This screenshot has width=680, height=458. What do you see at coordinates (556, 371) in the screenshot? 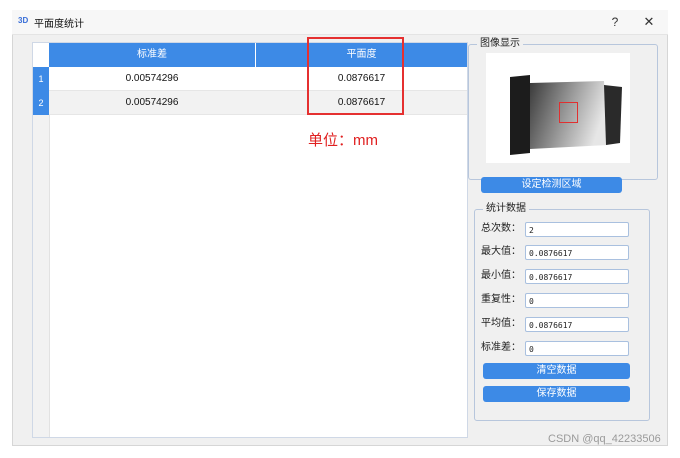
I see `clear-data-button: 清空数据` at bounding box center [556, 371].